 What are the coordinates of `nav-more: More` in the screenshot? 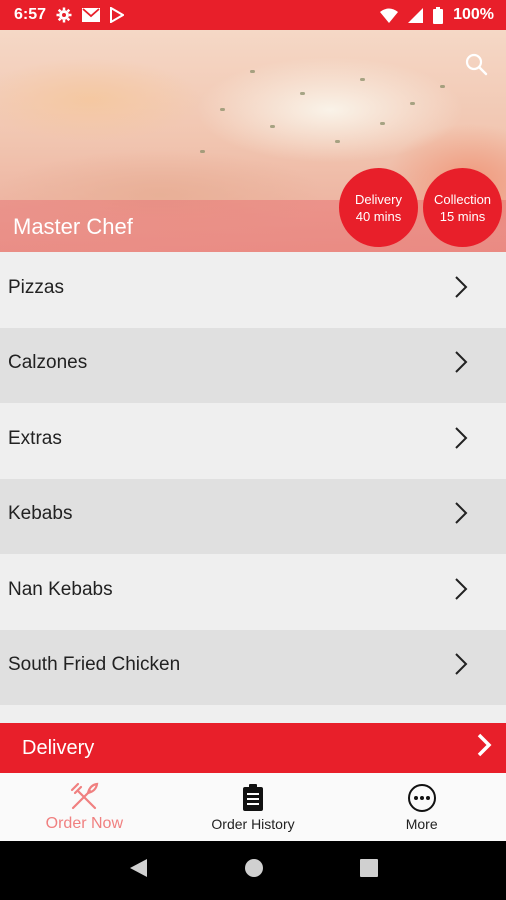 It's located at (421, 807).